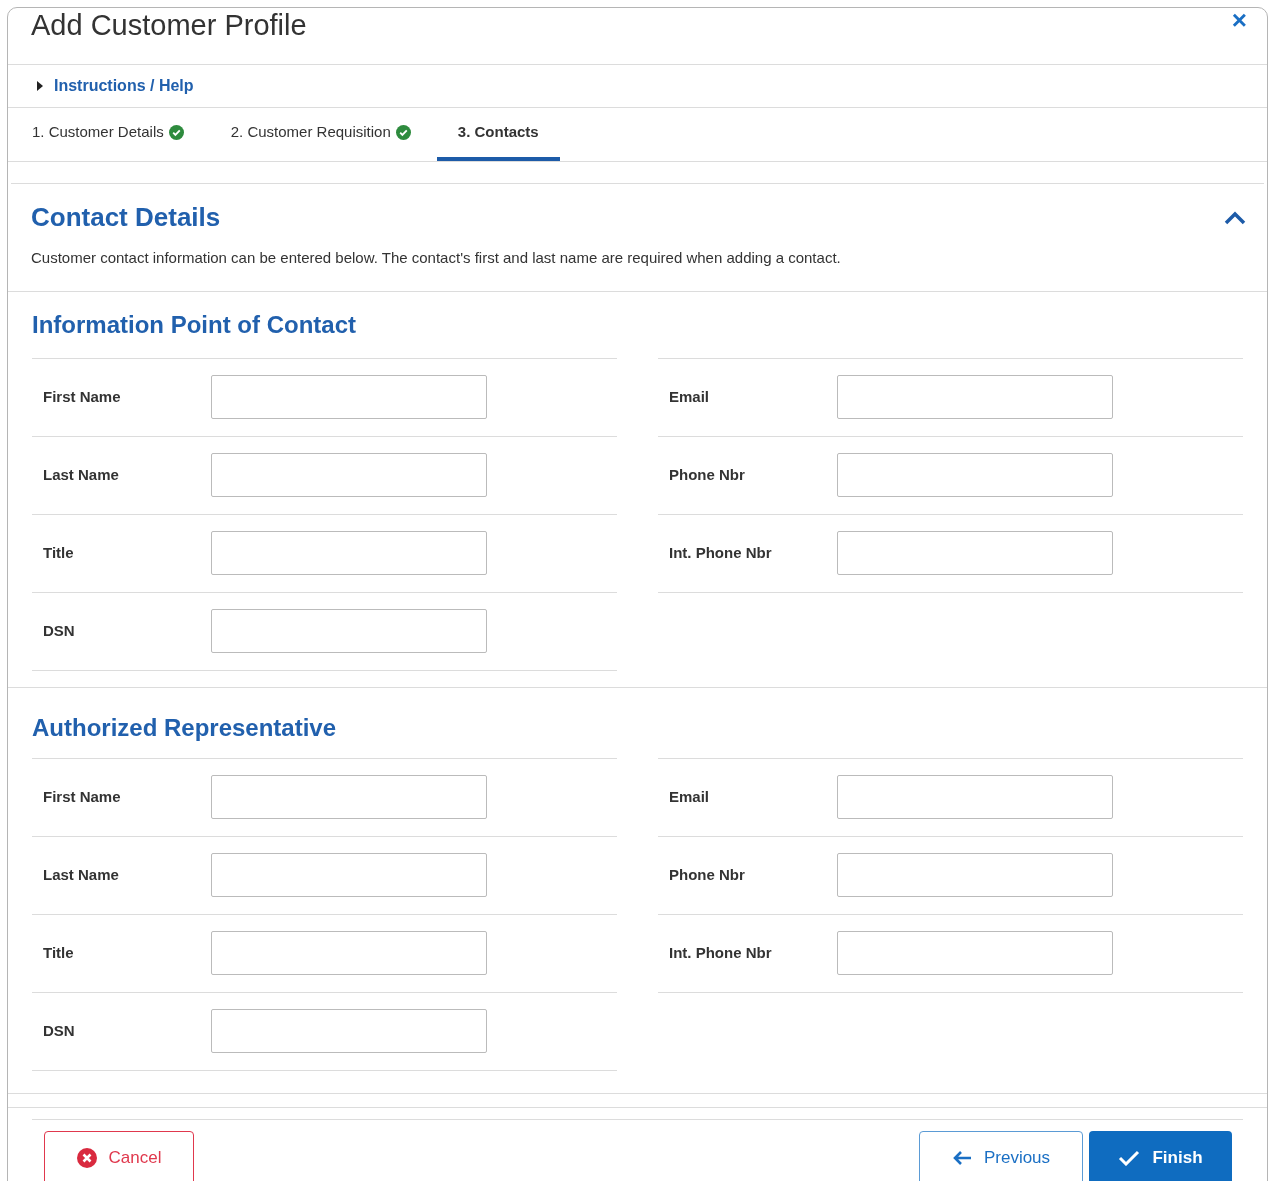 The image size is (1275, 1181). Describe the element at coordinates (961, 1158) in the screenshot. I see `arrow-left-icon` at that location.